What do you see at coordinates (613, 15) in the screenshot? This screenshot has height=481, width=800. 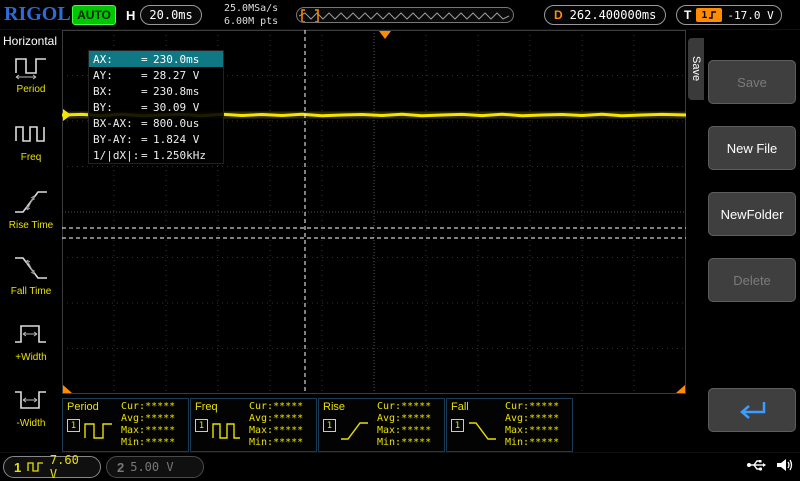 I see `delay-value: 262.400000ms` at bounding box center [613, 15].